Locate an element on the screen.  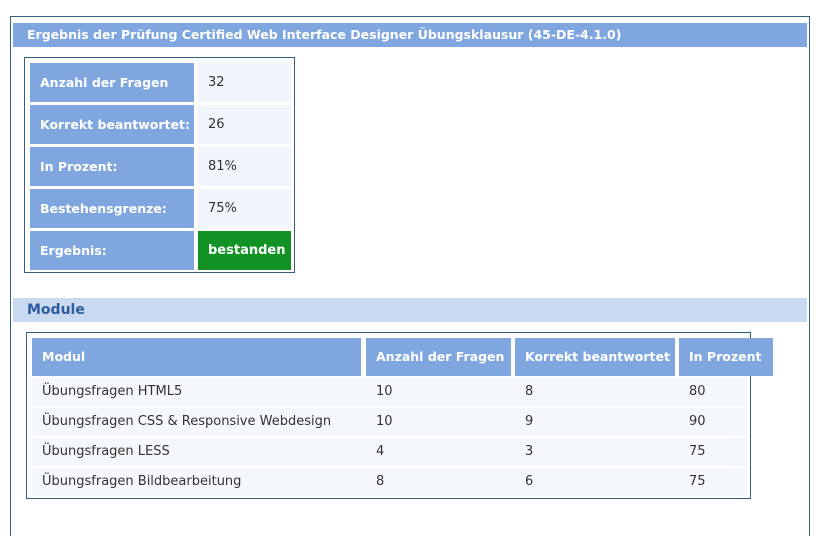
result-row-question-count: Anzahl der Fragen 32 is located at coordinates (160, 82).